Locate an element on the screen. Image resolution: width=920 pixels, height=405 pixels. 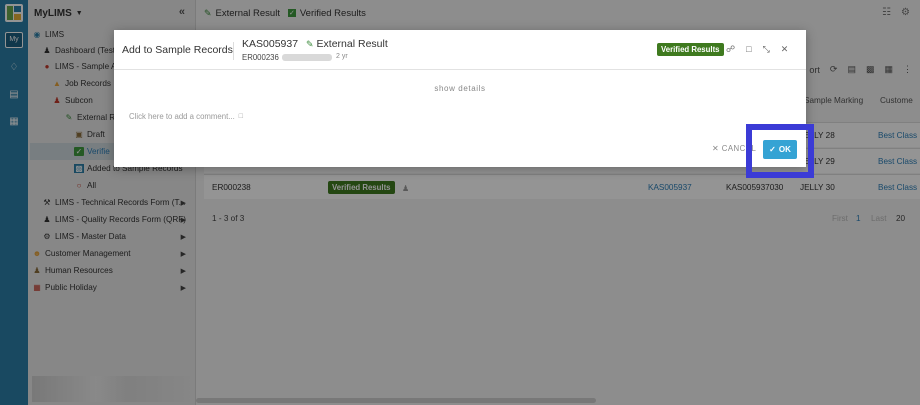
dialog-title: Add to Sample Records is located at coordinates (177, 50).